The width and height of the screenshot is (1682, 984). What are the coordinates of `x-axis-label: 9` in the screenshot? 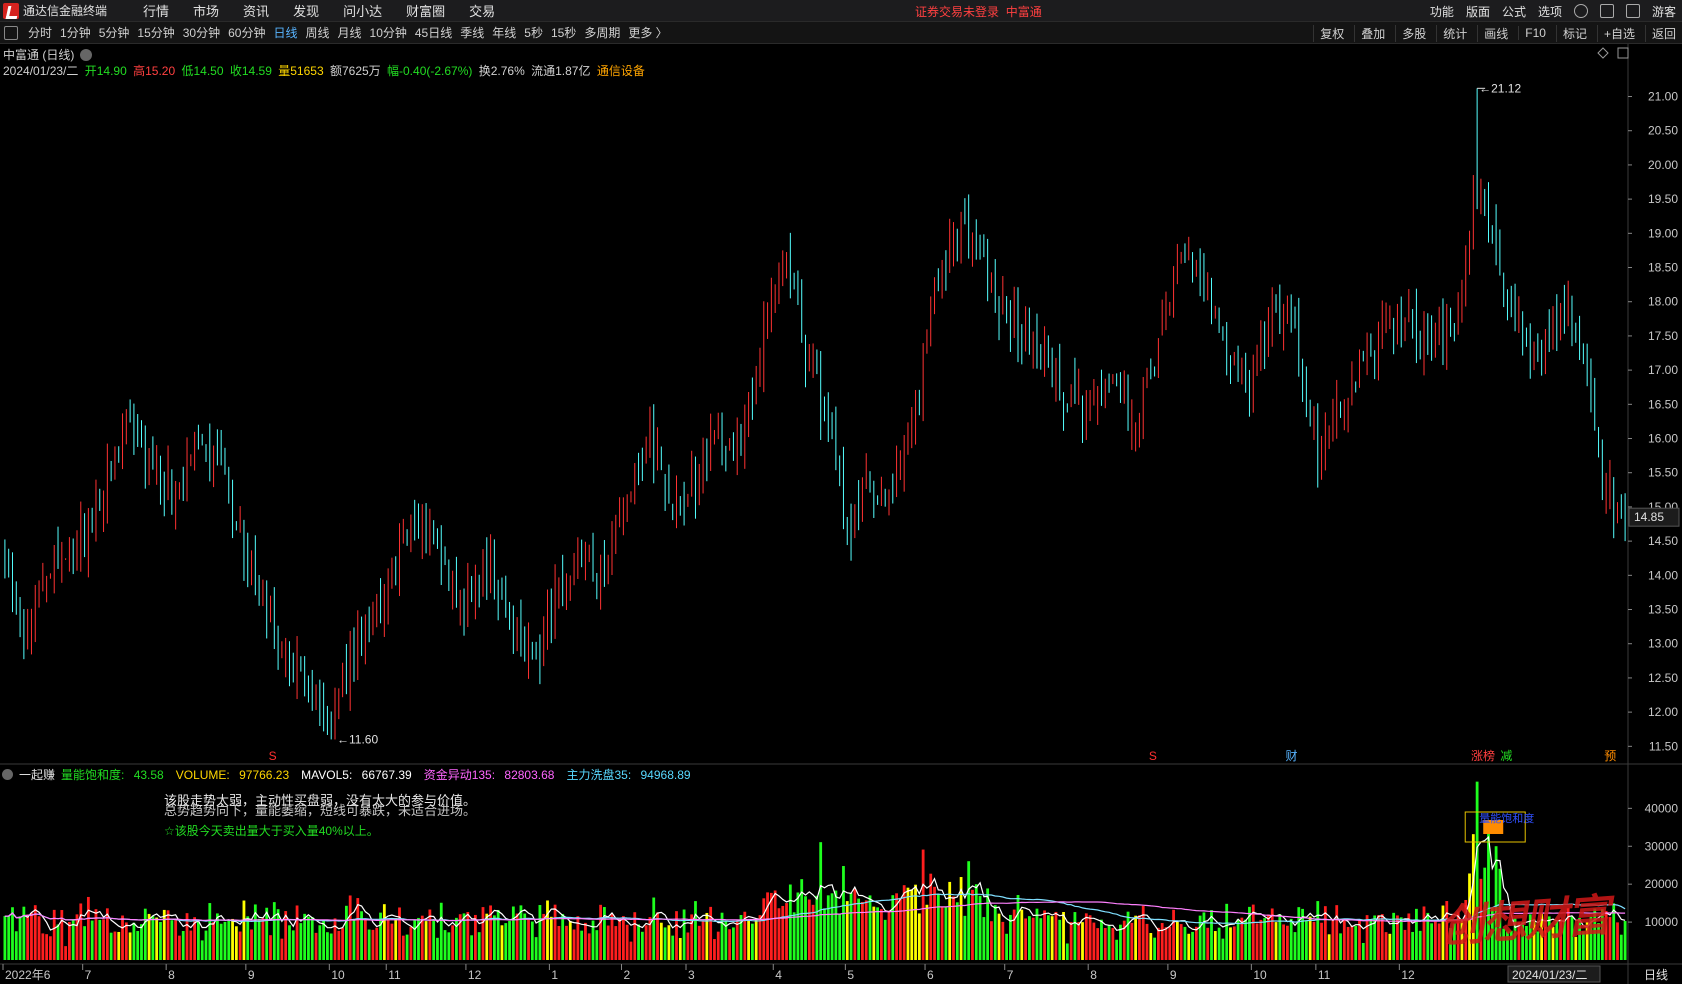 It's located at (251, 975).